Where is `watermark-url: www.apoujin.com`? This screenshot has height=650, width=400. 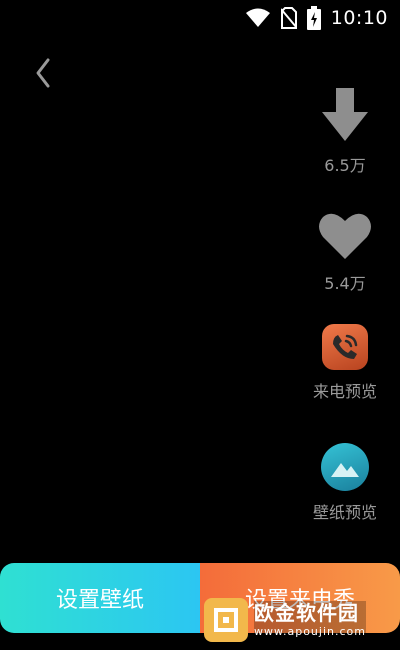
watermark-url: www.apoujin.com is located at coordinates (310, 631).